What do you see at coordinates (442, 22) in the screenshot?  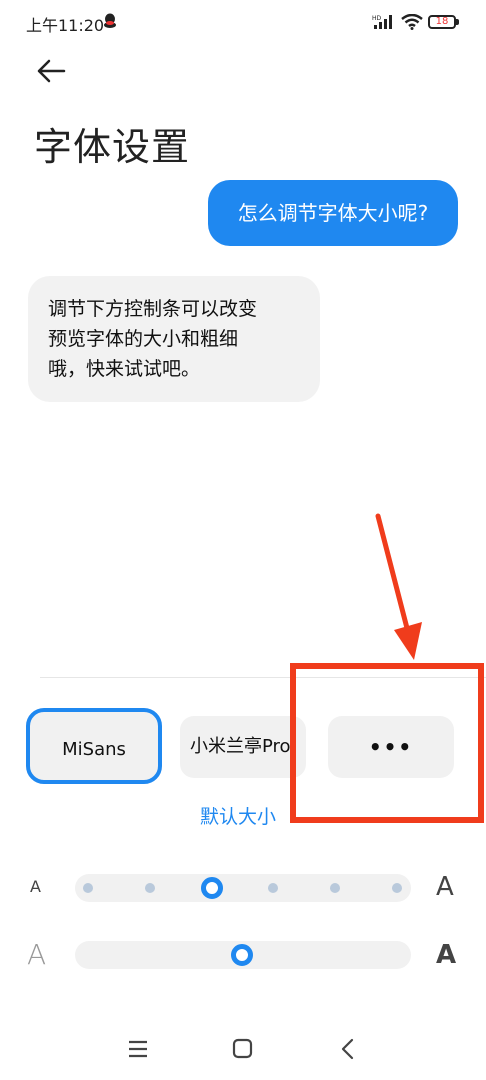 I see `battery-icon: 18` at bounding box center [442, 22].